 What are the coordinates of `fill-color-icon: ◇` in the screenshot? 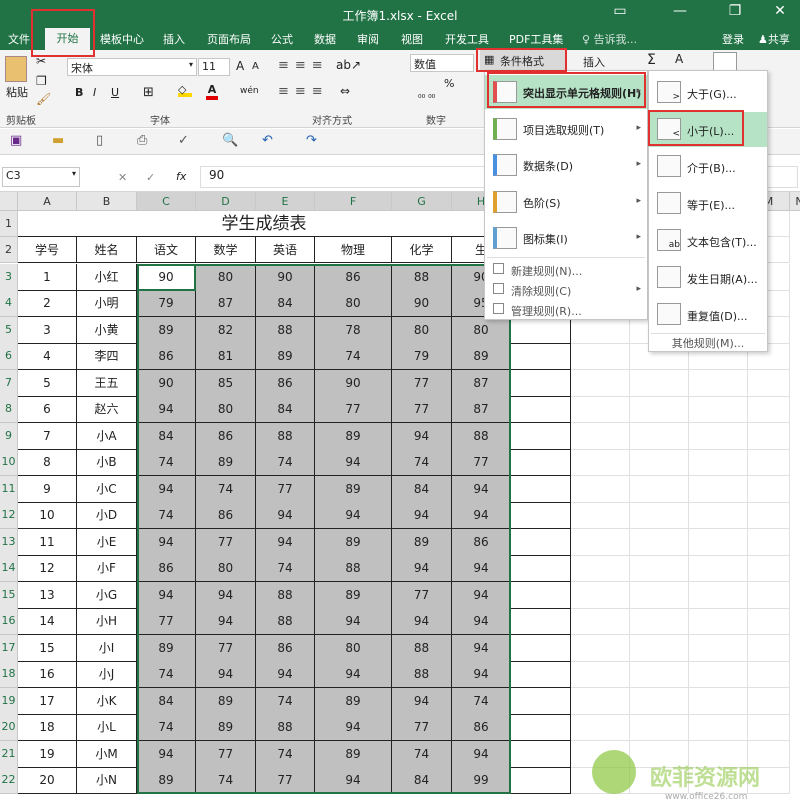 It's located at (185, 90).